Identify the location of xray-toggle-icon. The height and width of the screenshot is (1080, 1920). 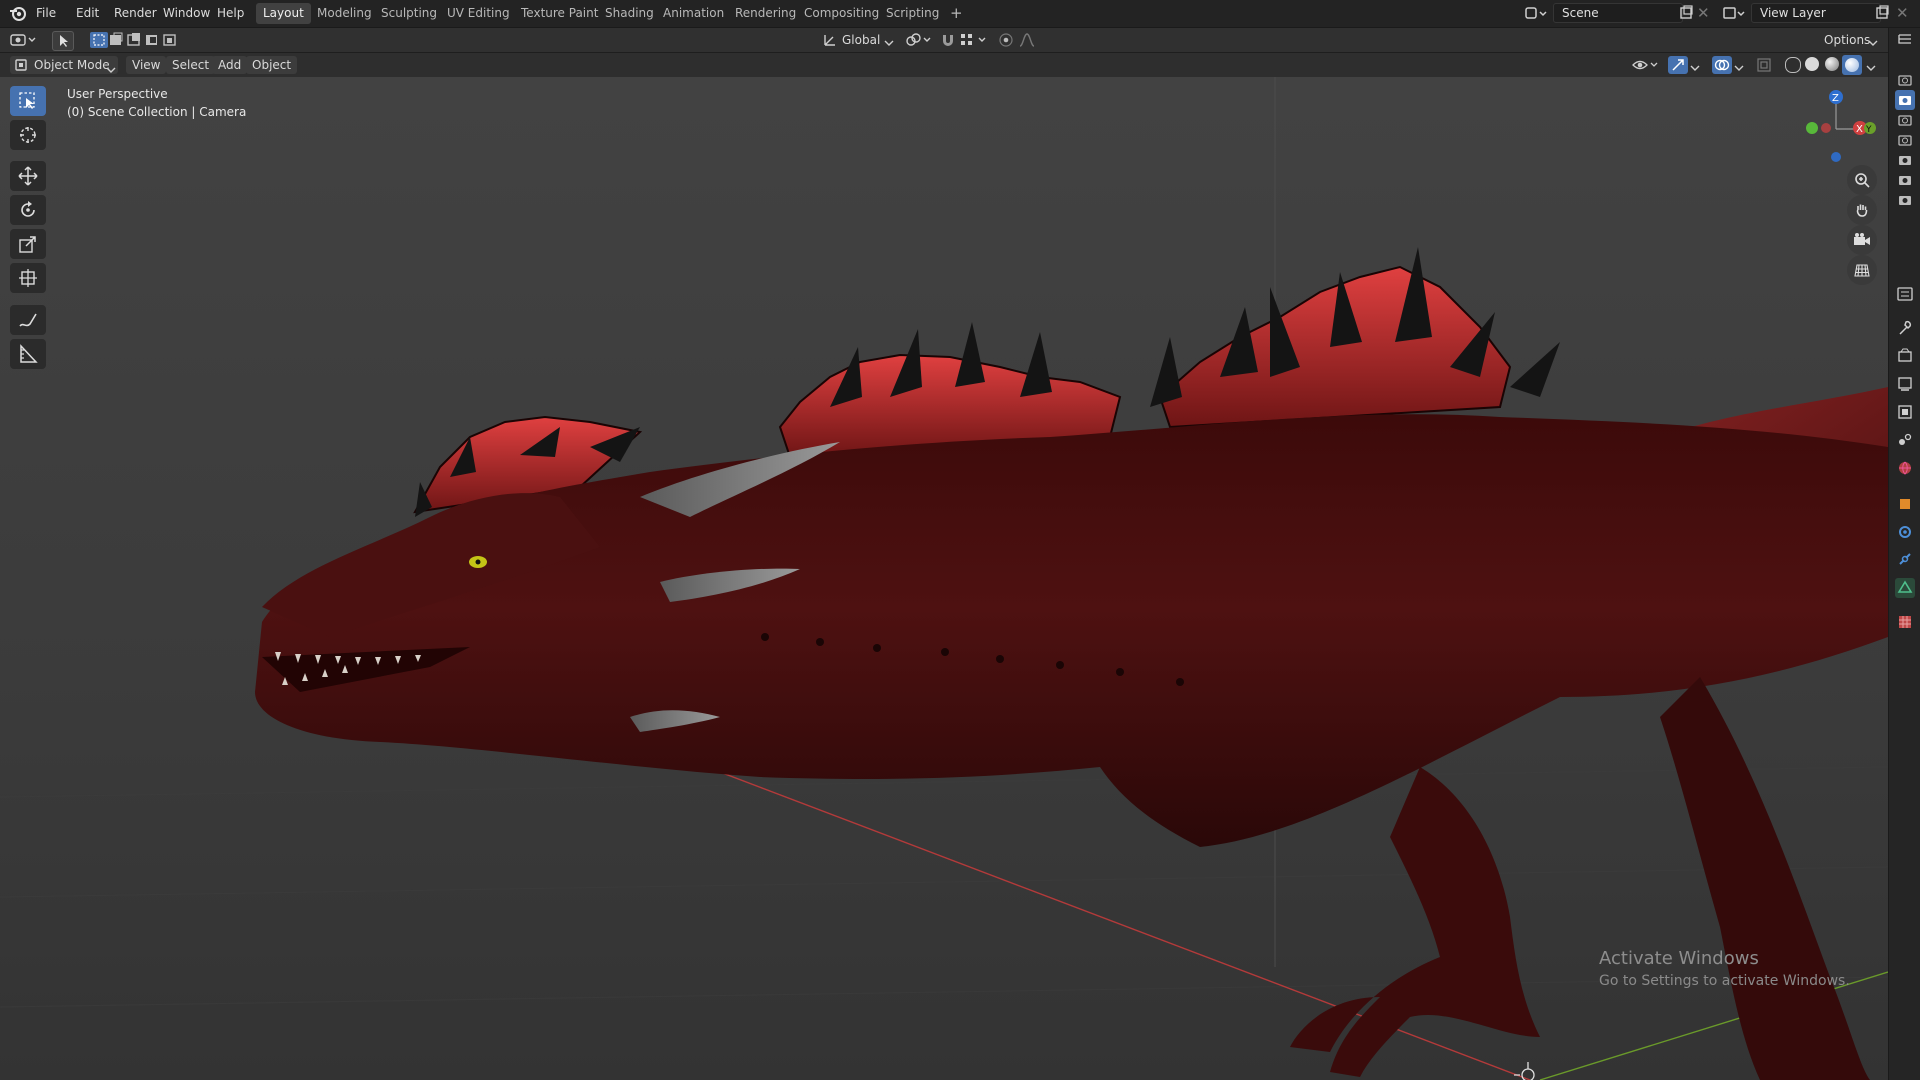
(1764, 66).